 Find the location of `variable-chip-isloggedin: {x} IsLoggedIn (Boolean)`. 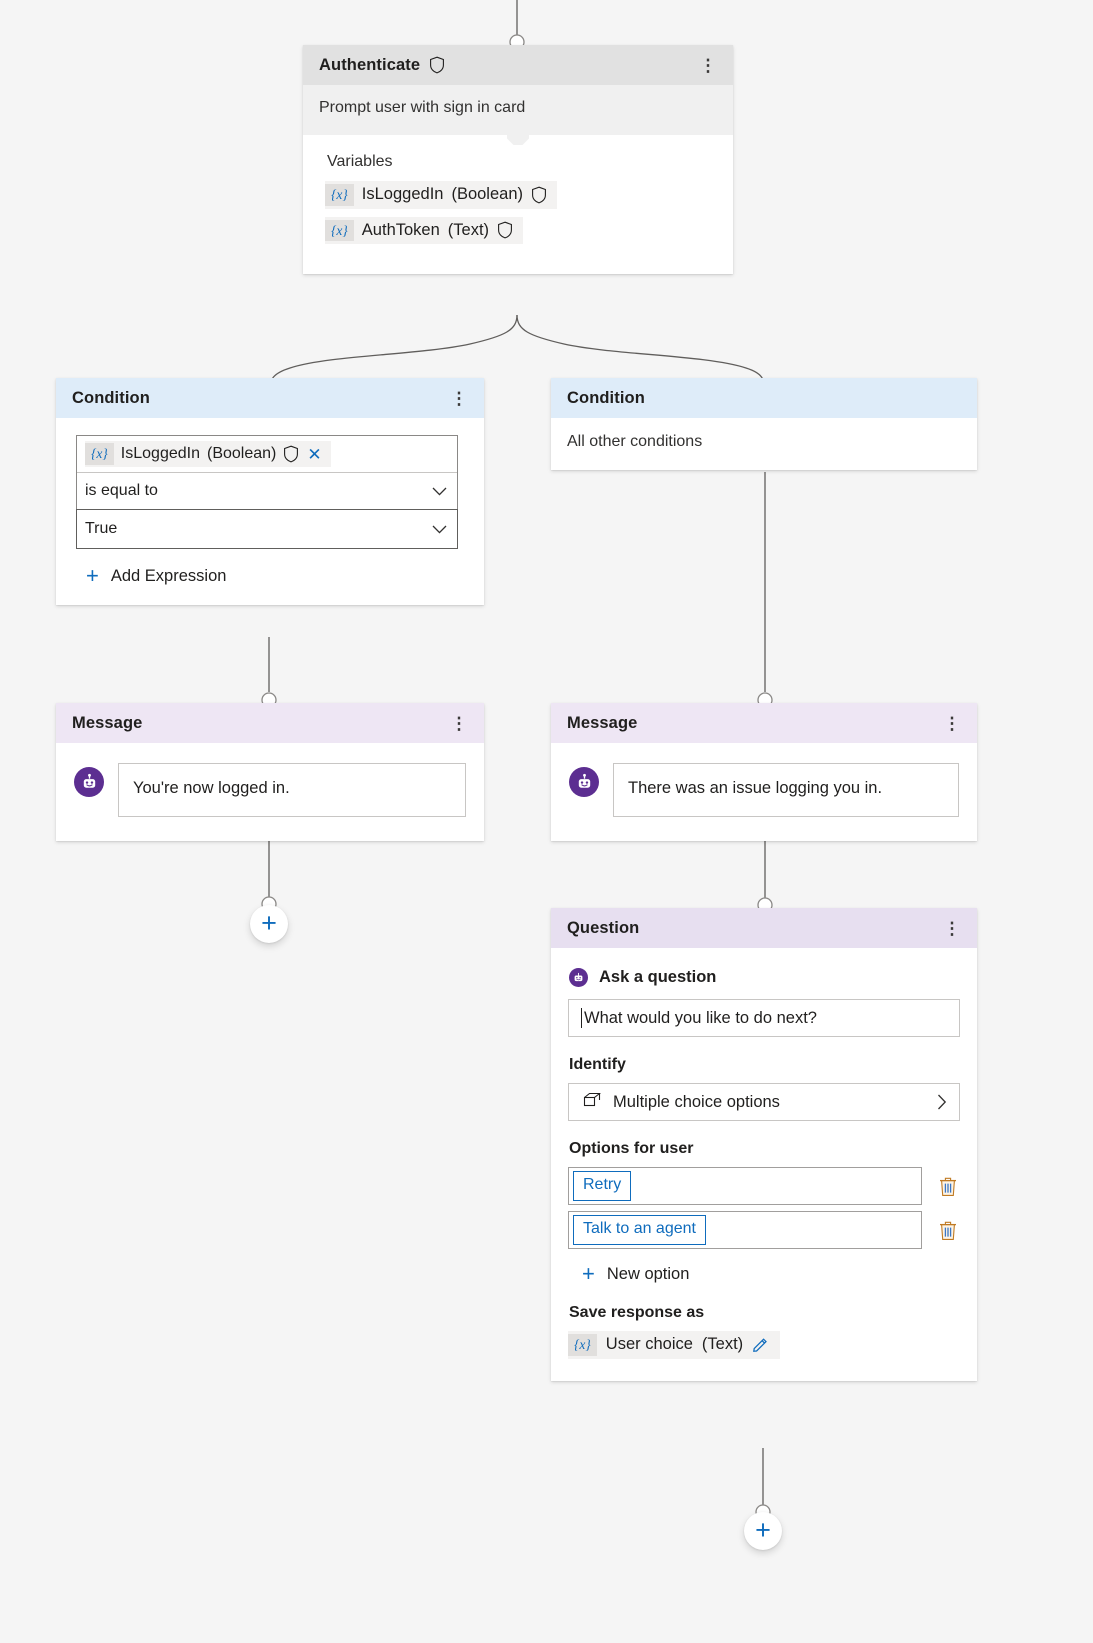

variable-chip-isloggedin: {x} IsLoggedIn (Boolean) is located at coordinates (441, 195).